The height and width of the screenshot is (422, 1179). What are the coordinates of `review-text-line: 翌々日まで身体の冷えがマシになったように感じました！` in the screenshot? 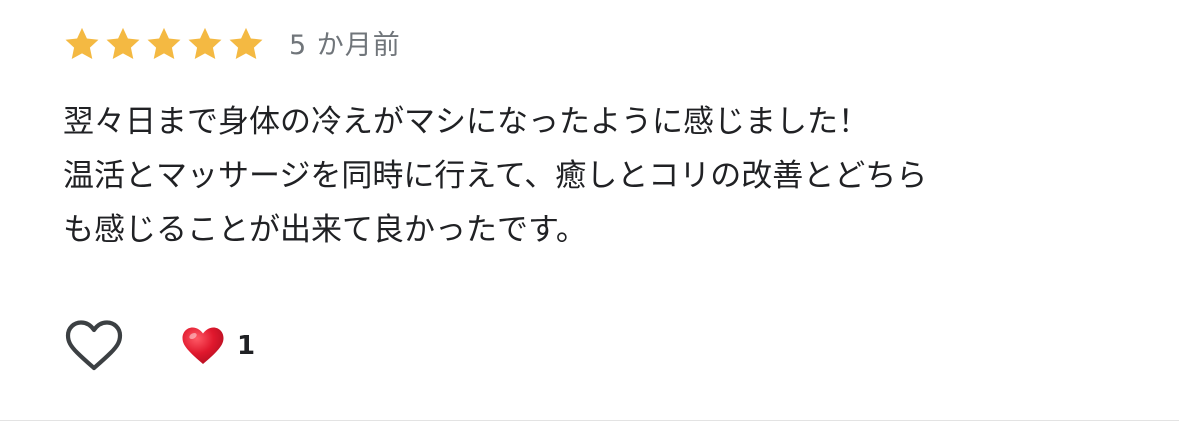 It's located at (466, 122).